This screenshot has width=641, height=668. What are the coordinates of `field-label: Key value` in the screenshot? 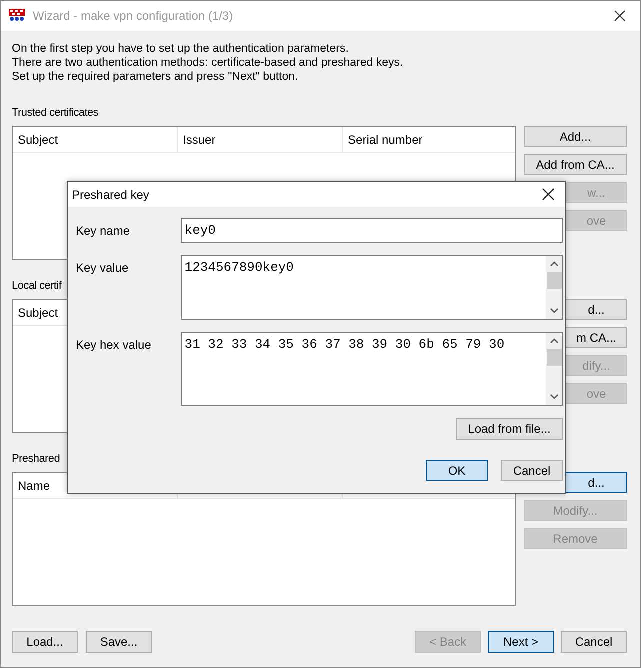 It's located at (103, 267).